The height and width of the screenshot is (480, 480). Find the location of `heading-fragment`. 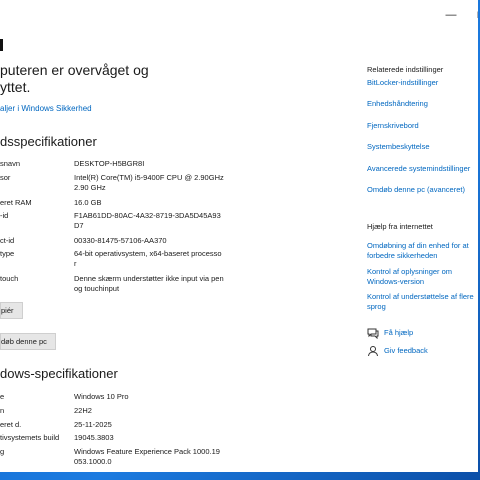

heading-fragment is located at coordinates (1, 45).